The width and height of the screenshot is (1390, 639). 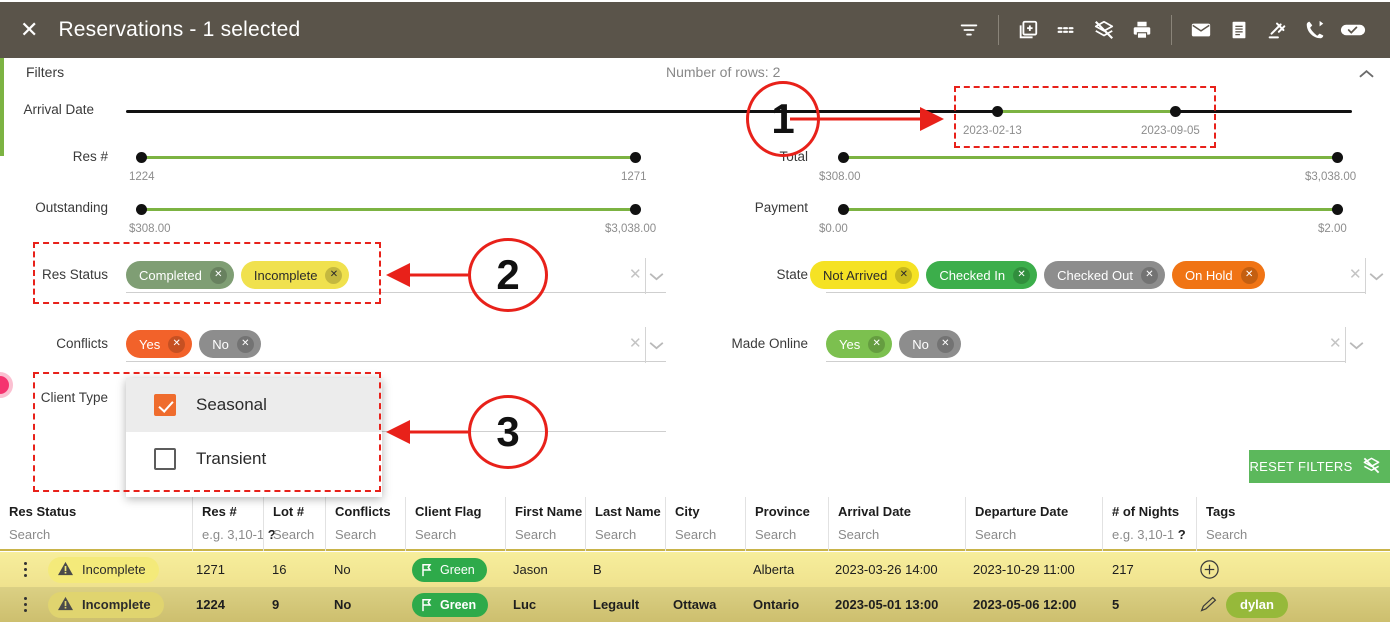 What do you see at coordinates (294, 524) in the screenshot?
I see `column-lot-number: Lot # Search` at bounding box center [294, 524].